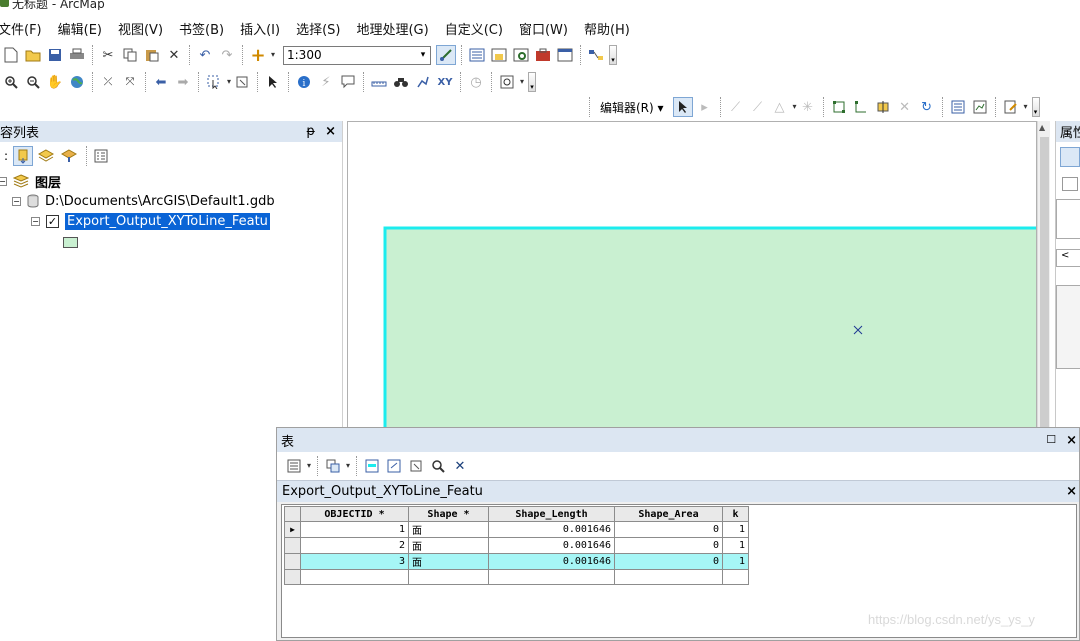 The image size is (1080, 641). Describe the element at coordinates (423, 82) in the screenshot. I see `find-route-icon` at that location.